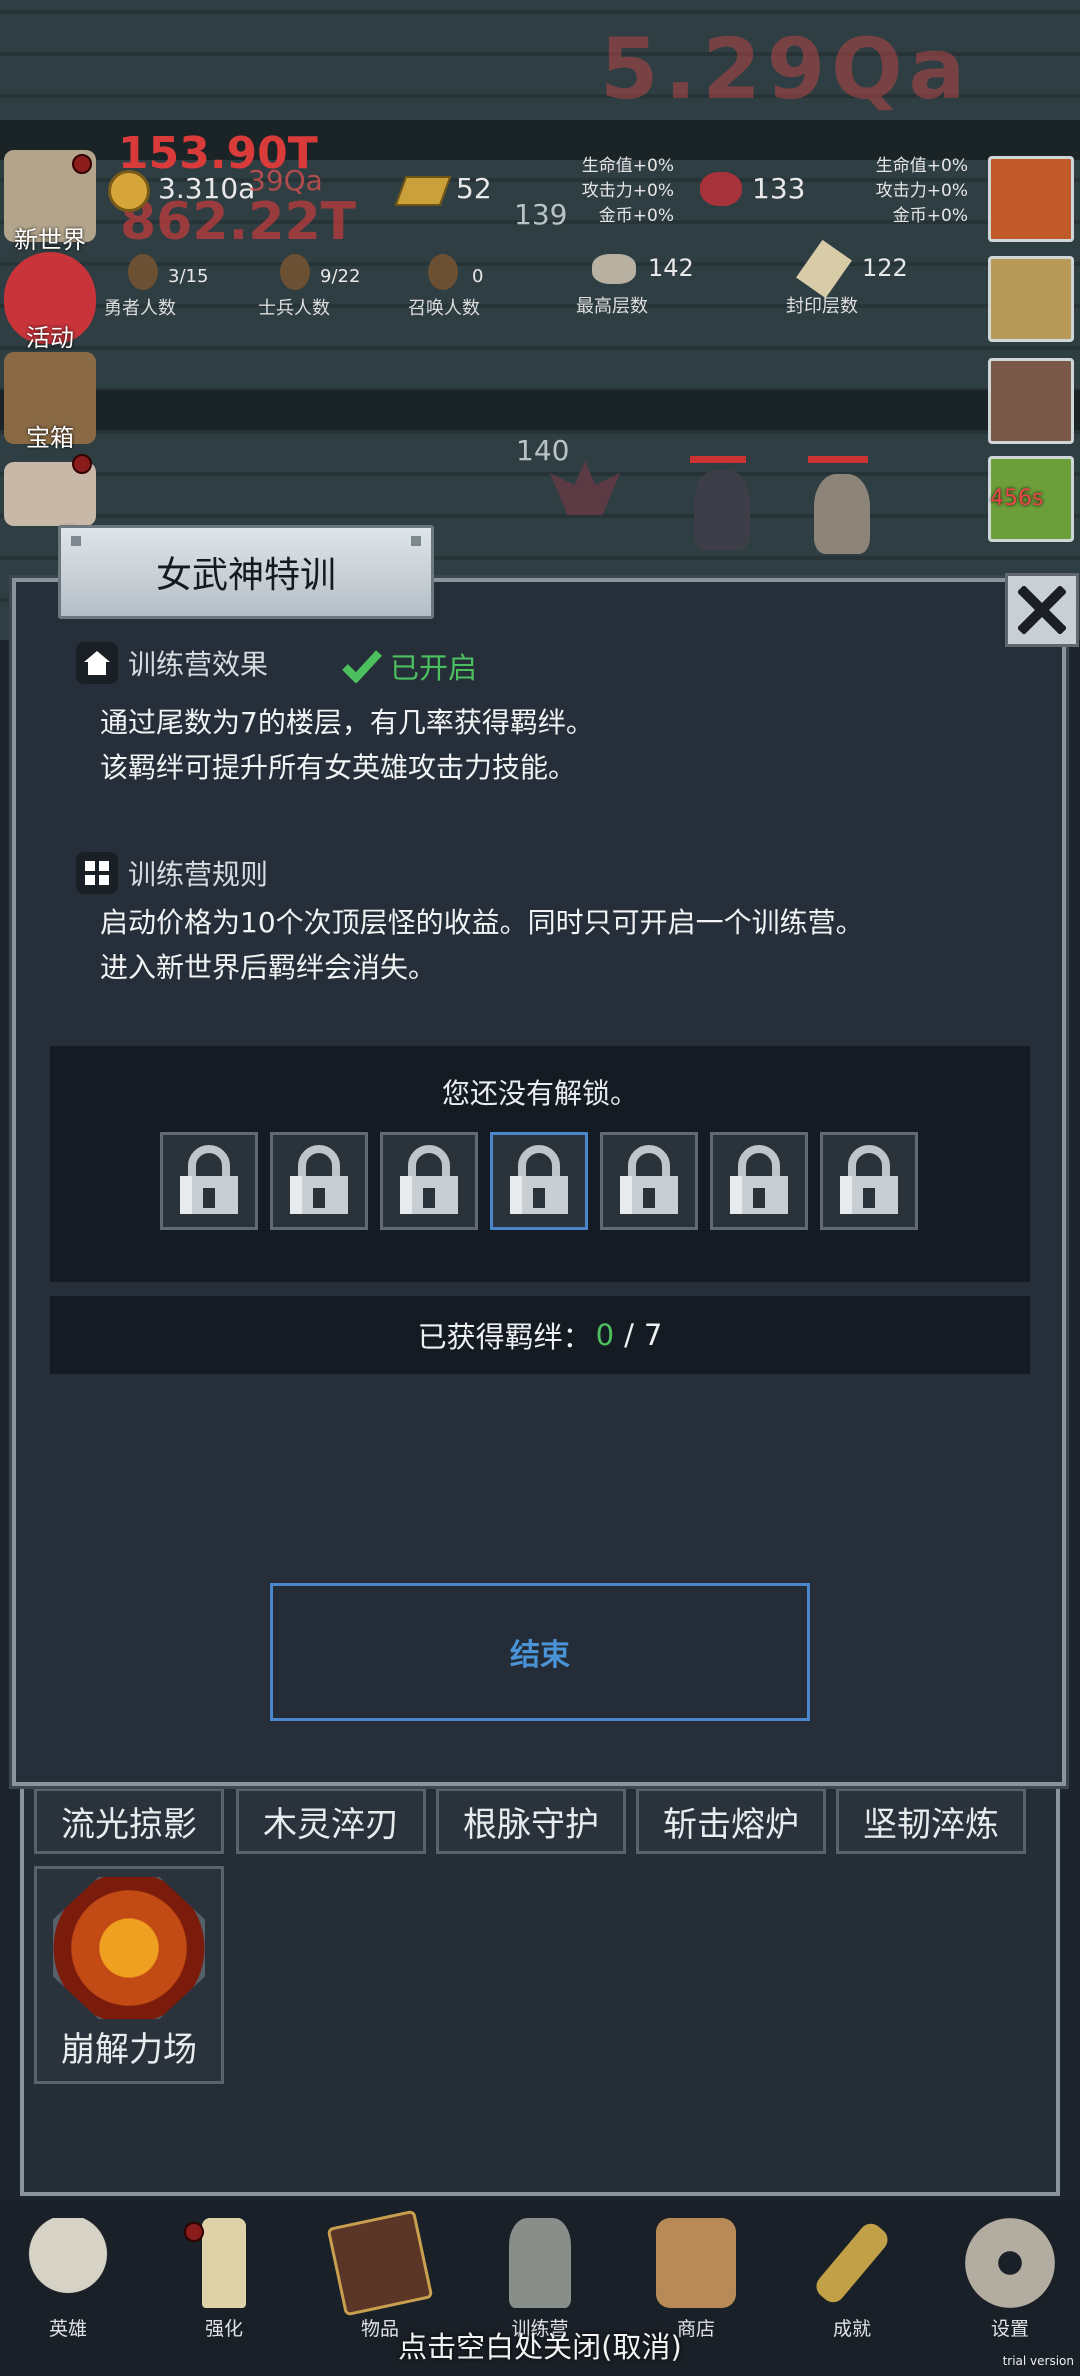 The width and height of the screenshot is (1080, 2376). I want to click on soldiers-value: 9/22, so click(340, 276).